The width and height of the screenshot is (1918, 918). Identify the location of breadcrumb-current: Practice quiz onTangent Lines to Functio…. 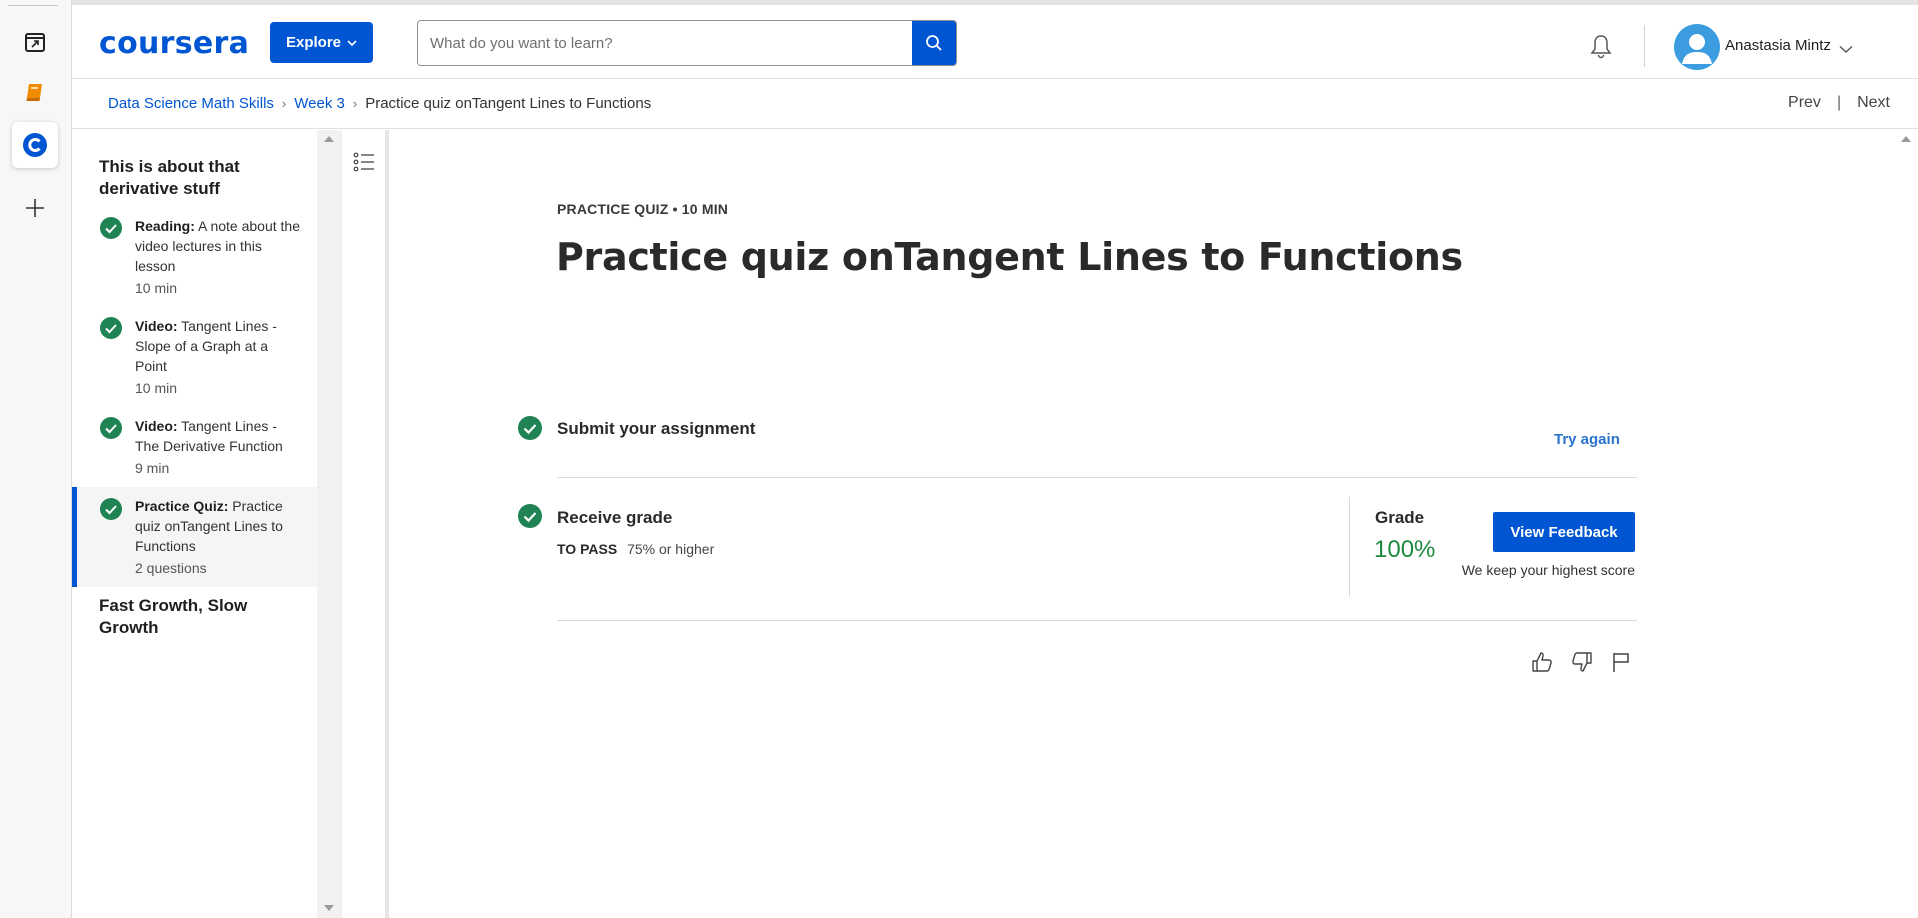
(508, 103).